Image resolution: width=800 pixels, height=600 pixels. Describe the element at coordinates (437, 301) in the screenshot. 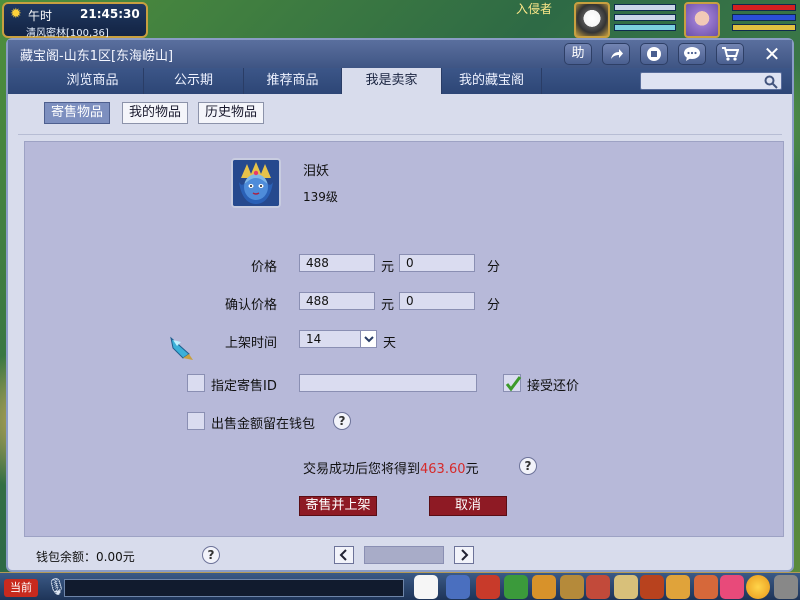

I see `confirm-price-fen-input: 0` at that location.